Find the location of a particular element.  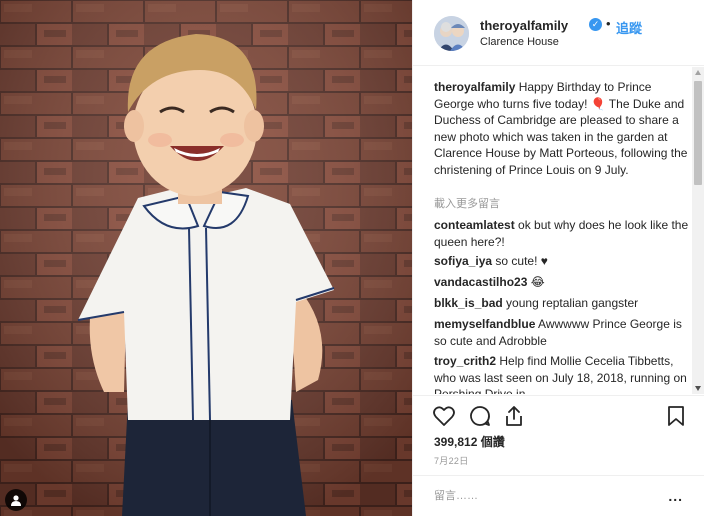

list-item: blkk_is_bad young reptalian gangster is located at coordinates (562, 303).